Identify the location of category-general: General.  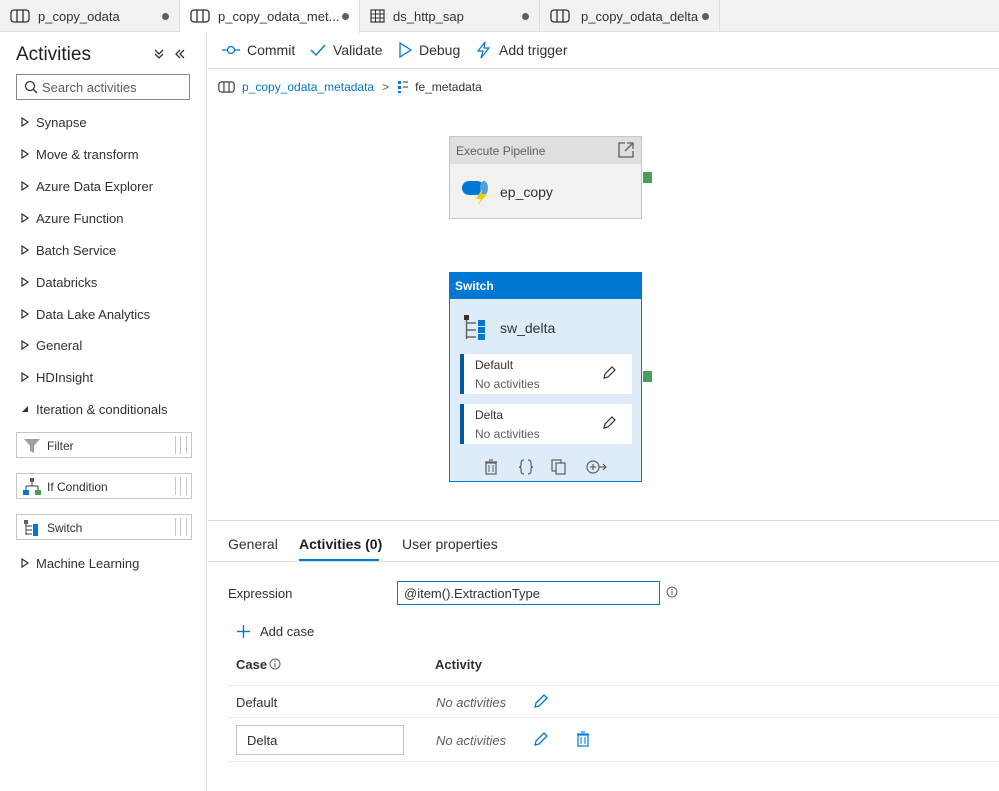
(51, 345).